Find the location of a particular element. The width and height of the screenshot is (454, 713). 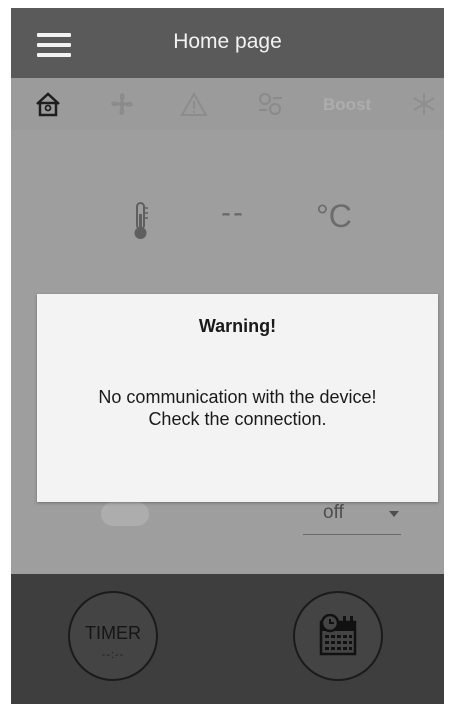

fan-mode-icon is located at coordinates (122, 104).